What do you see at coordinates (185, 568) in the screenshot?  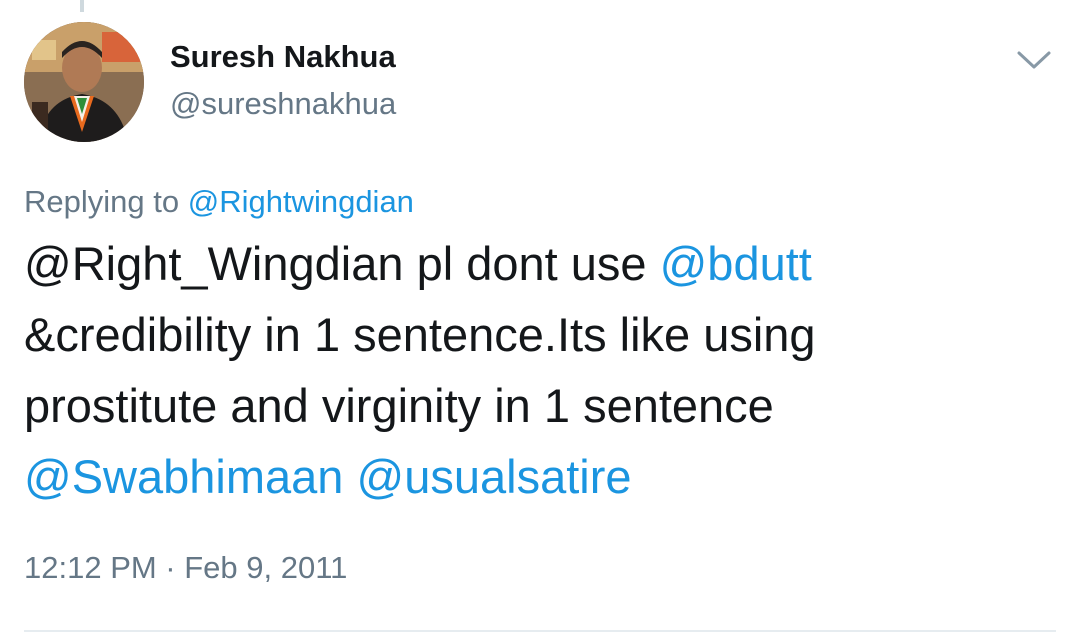 I see `tweet-timestamp: 12:12 PM · Feb 9, 2011` at bounding box center [185, 568].